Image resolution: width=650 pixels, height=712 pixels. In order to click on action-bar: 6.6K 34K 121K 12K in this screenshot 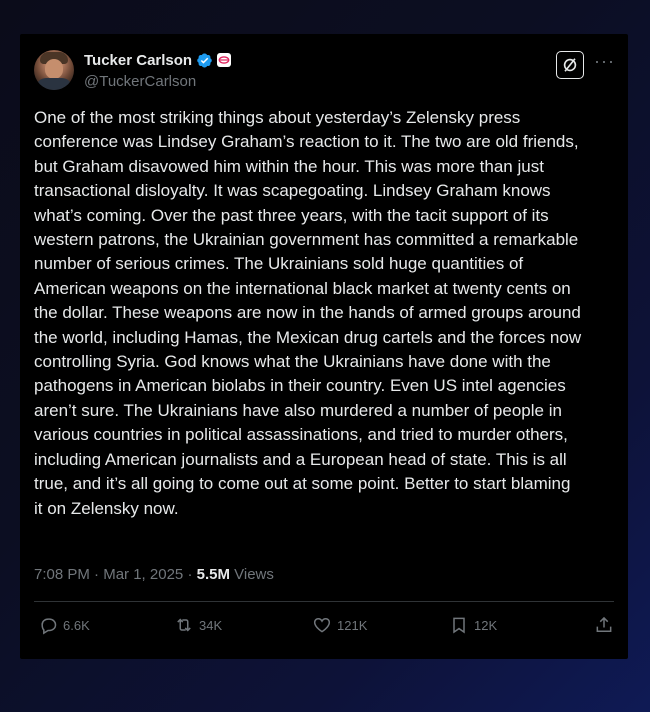, I will do `click(324, 627)`.